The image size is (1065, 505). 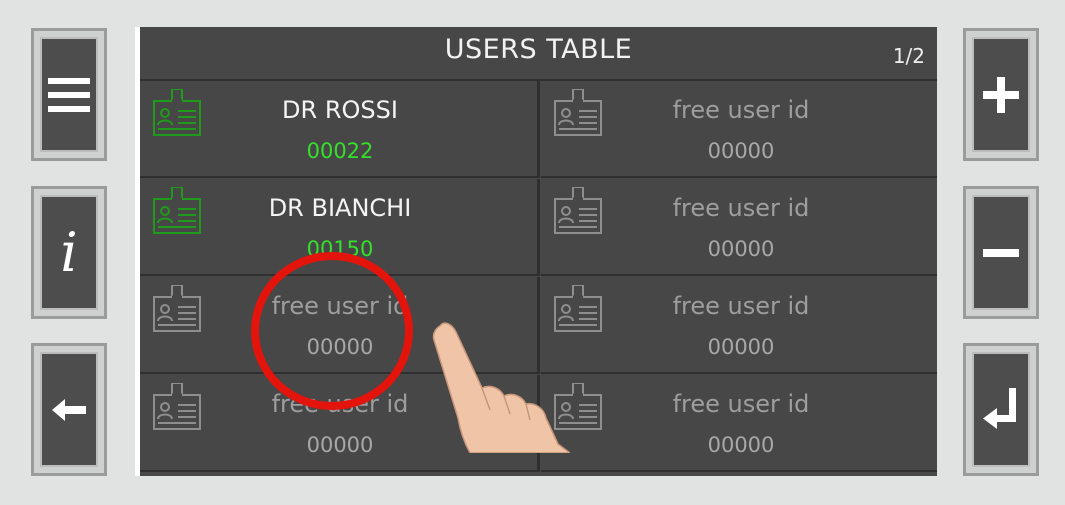 I want to click on user-name: DR BIANCHI, so click(x=340, y=208).